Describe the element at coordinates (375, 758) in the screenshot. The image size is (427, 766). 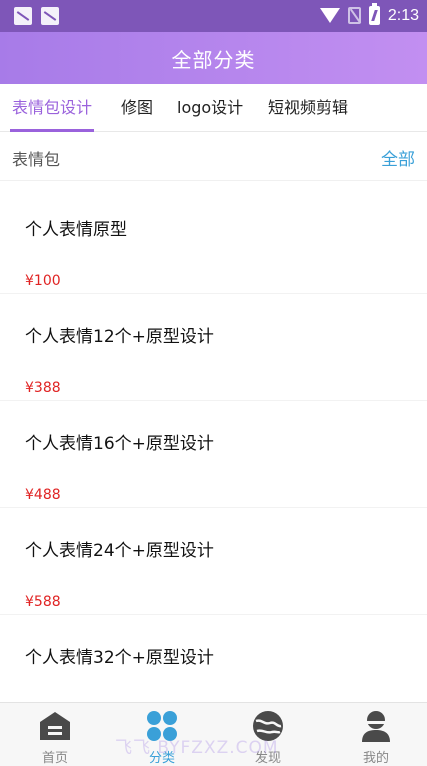
I see `nav-label: 我的` at that location.